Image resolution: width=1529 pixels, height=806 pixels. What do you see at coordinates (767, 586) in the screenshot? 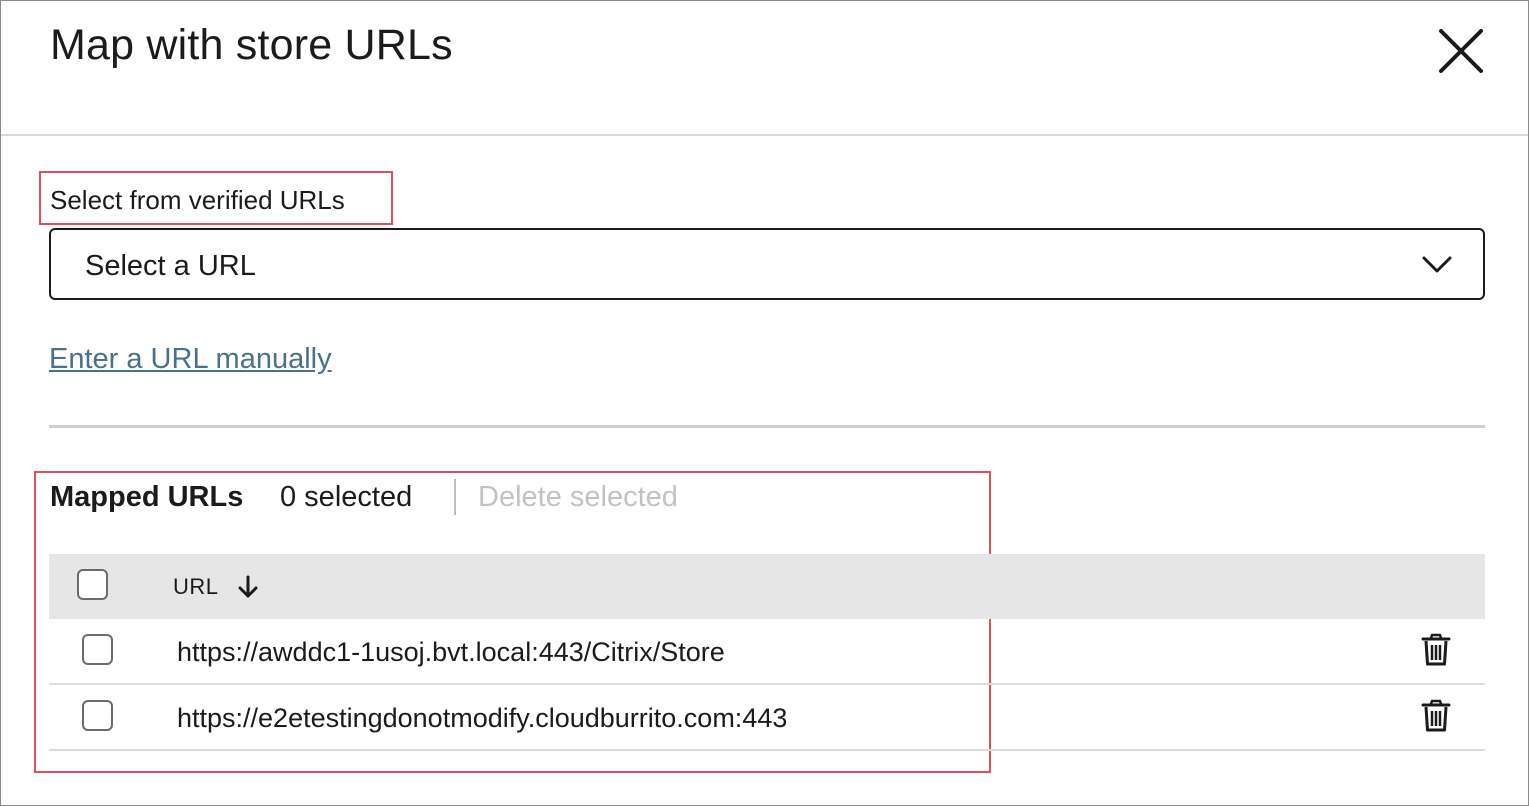
I see `table-header: URL` at bounding box center [767, 586].